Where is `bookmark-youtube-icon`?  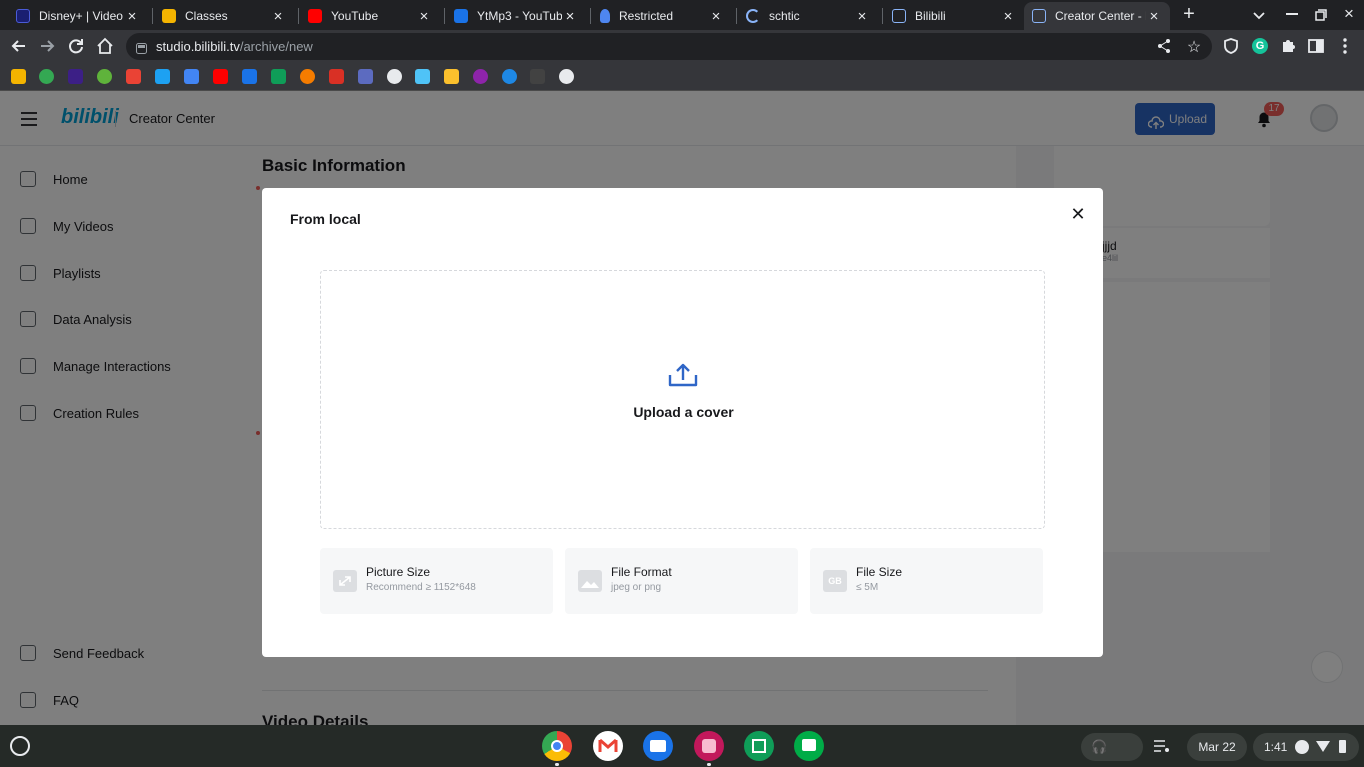 bookmark-youtube-icon is located at coordinates (220, 76).